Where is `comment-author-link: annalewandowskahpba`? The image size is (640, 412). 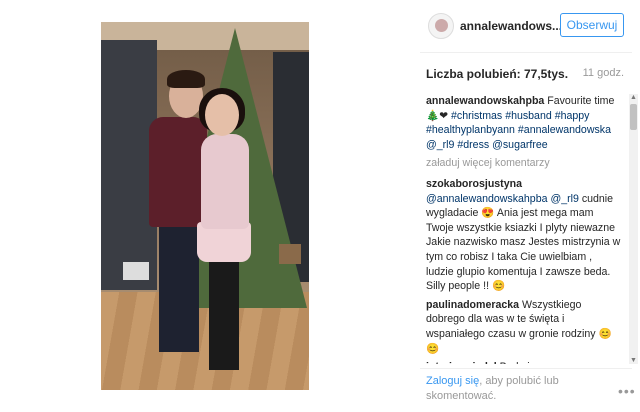
comment-author-link: annalewandowskahpba is located at coordinates (485, 101).